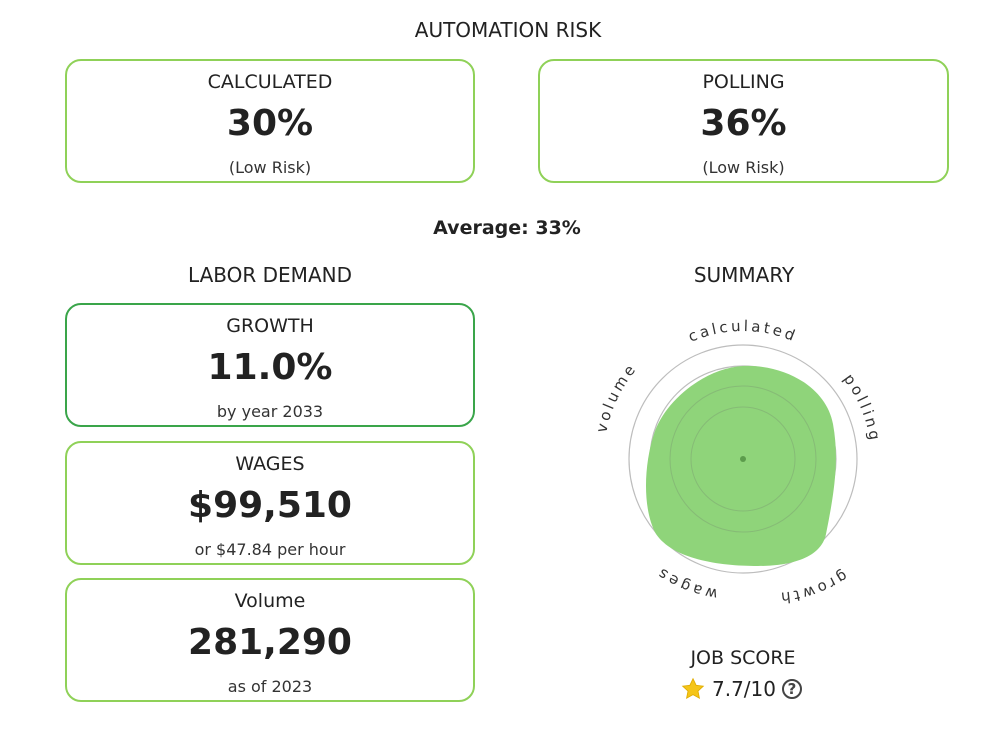  I want to click on volume-label: Volume, so click(270, 601).